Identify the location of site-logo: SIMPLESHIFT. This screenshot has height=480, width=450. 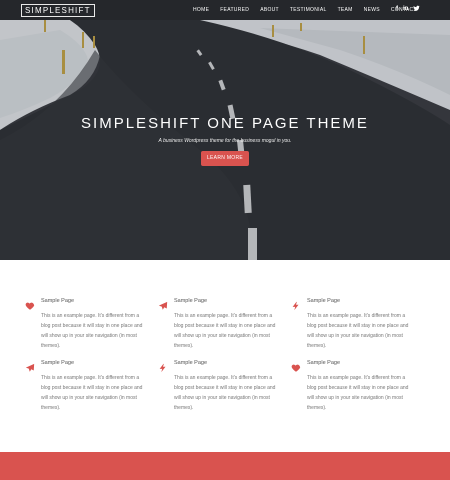
(58, 10).